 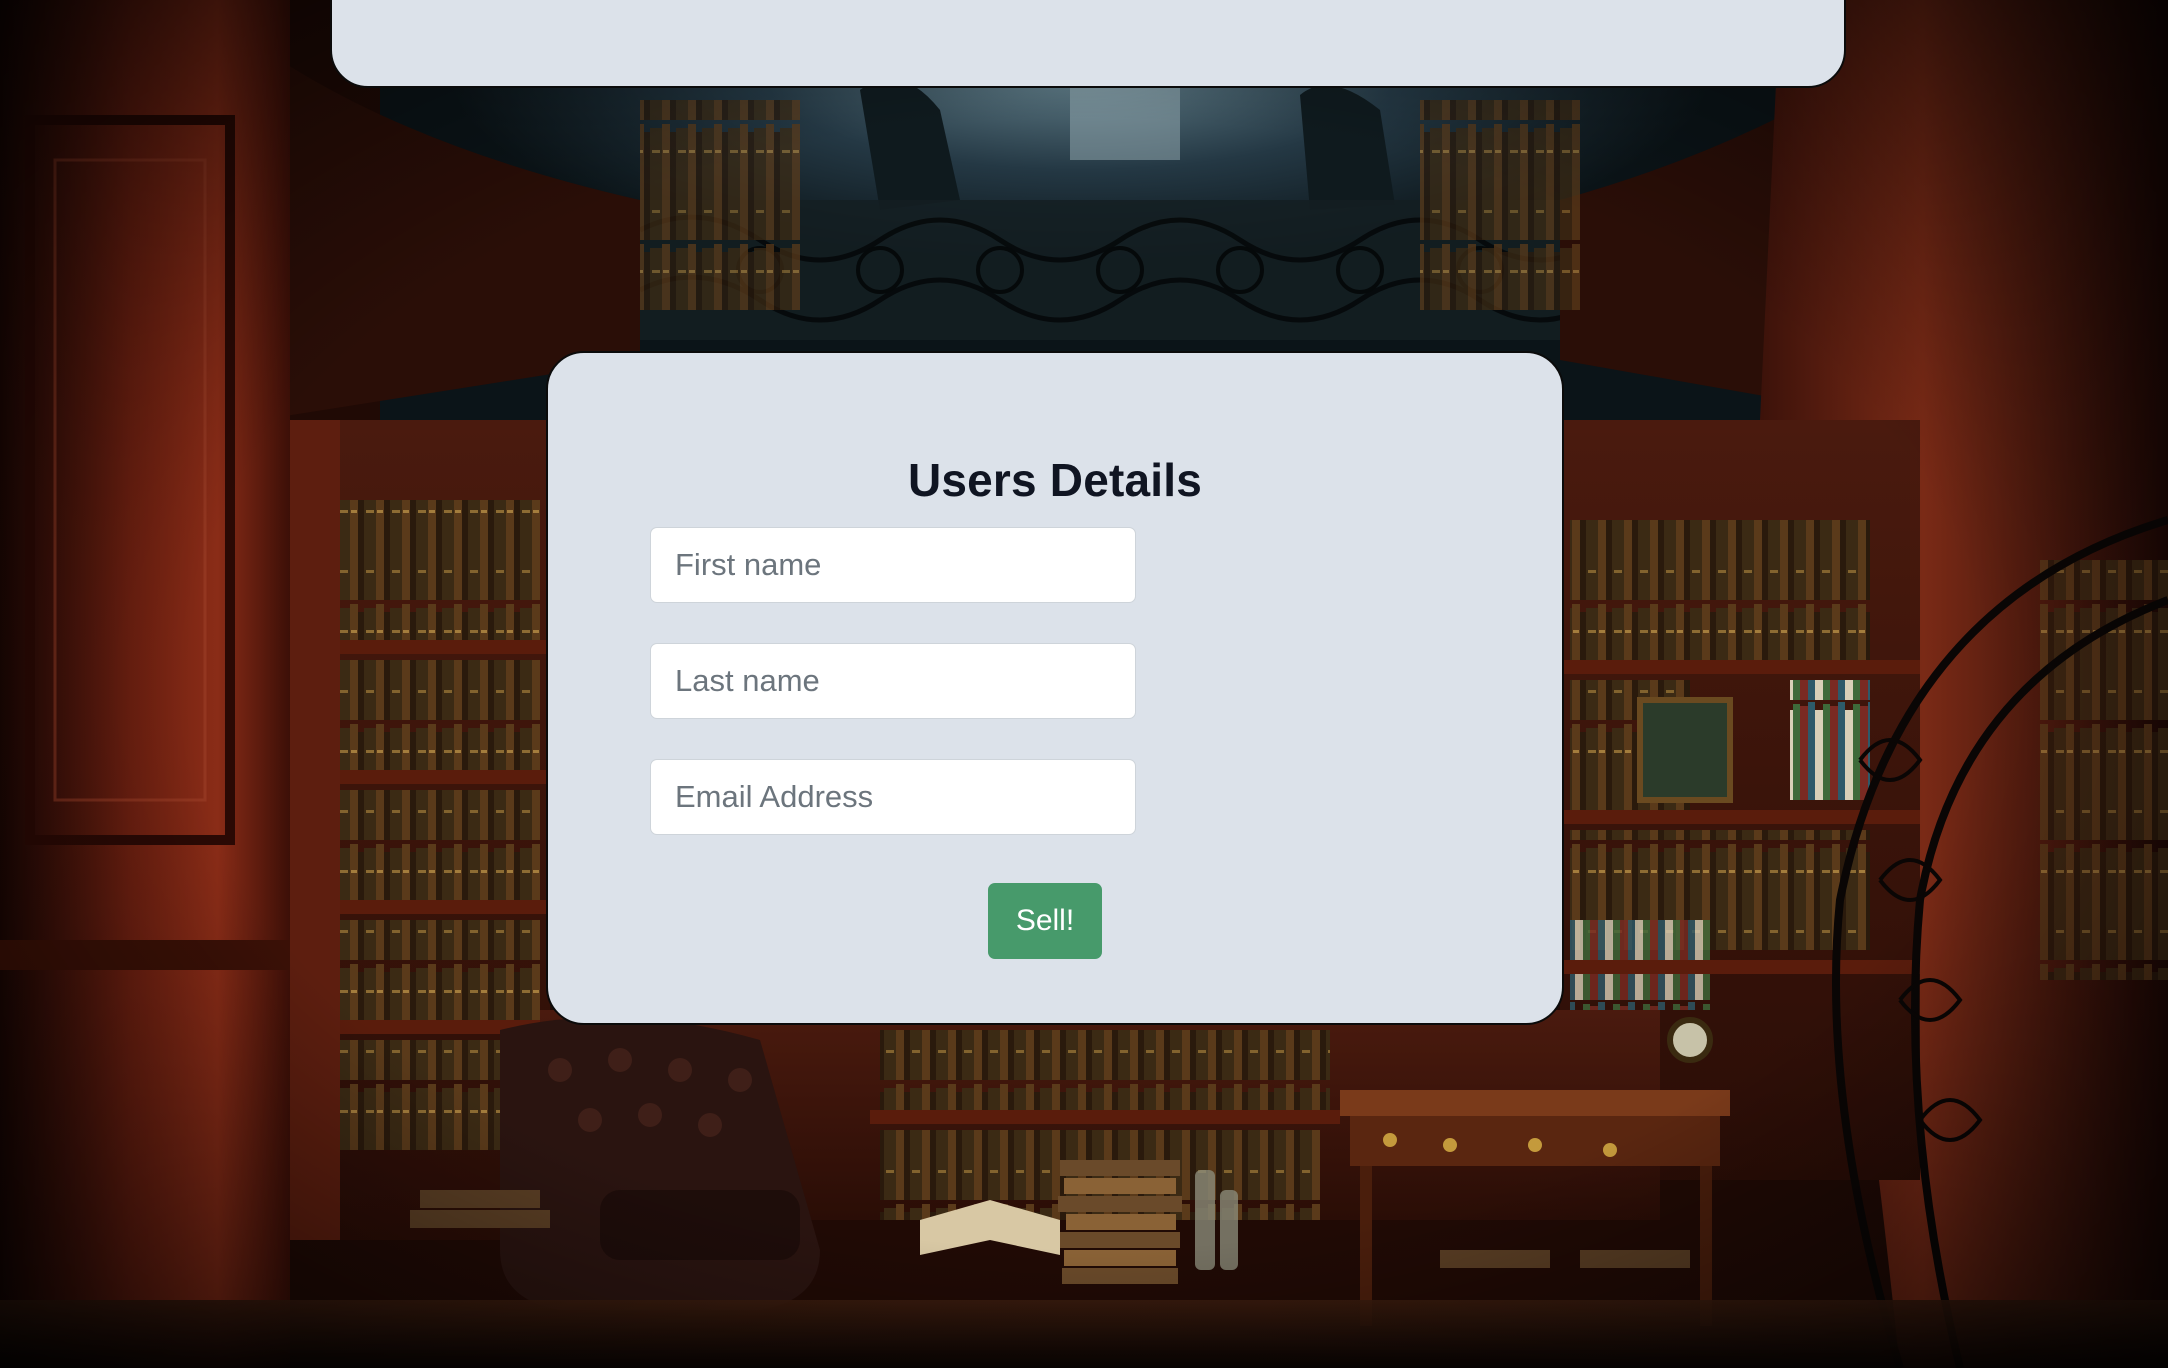 I want to click on form-title: Users Details, so click(x=1055, y=480).